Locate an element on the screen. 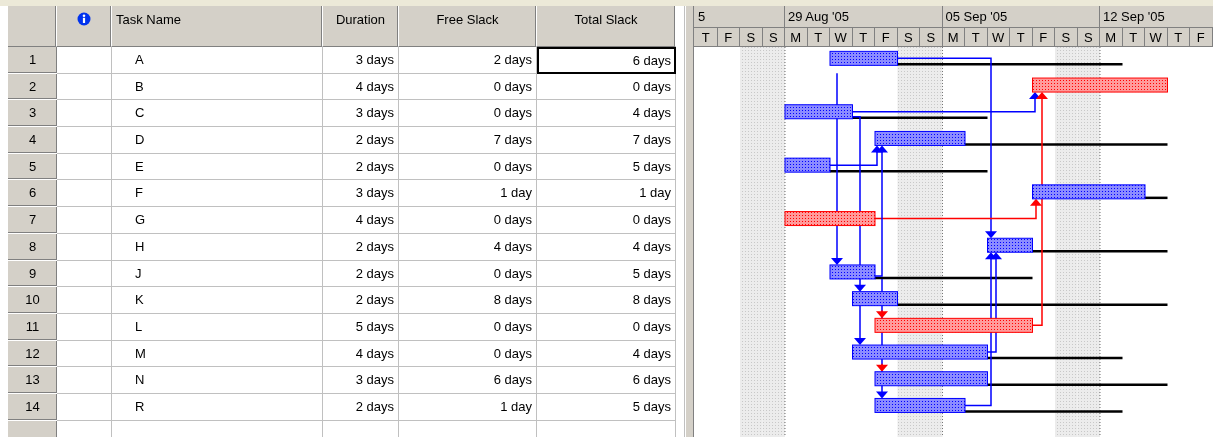 Image resolution: width=1213 pixels, height=437 pixels. task-name-cell: J is located at coordinates (217, 274).